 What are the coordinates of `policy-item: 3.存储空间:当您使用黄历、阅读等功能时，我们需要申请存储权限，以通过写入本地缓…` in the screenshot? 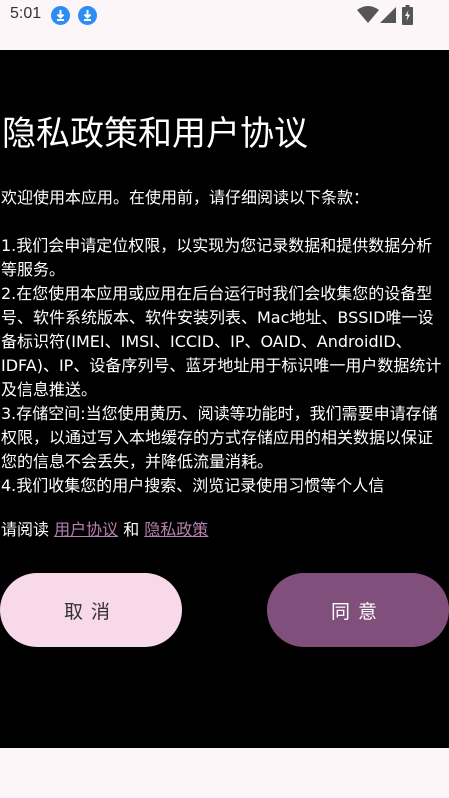 It's located at (219, 437).